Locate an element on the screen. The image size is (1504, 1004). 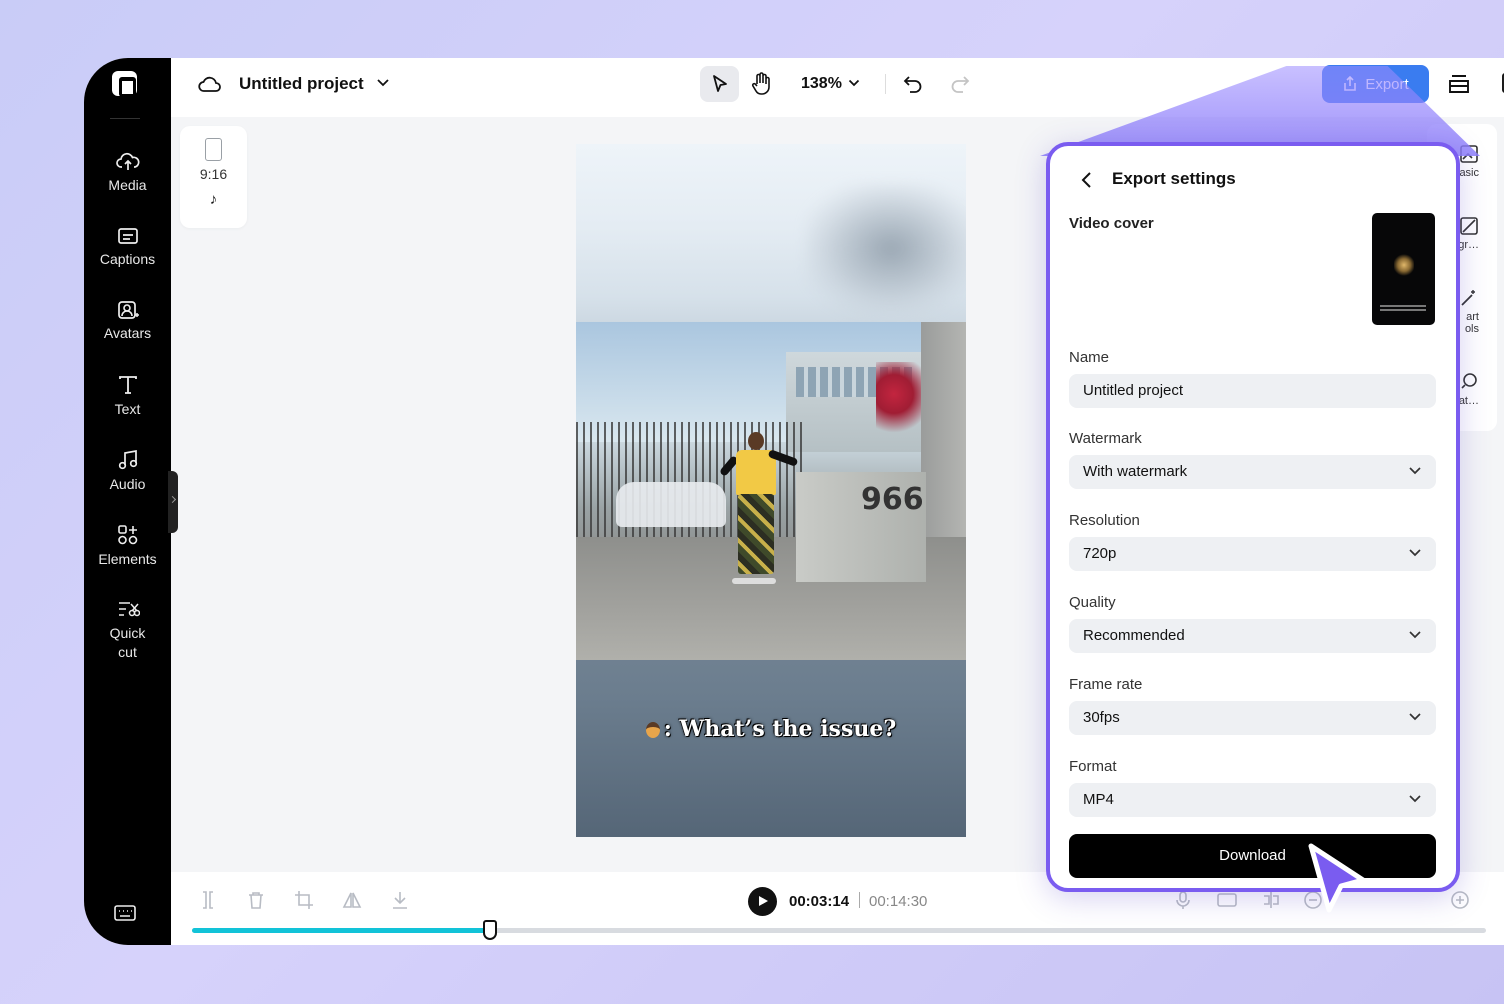
watermark-select: With watermark is located at coordinates (1252, 472).